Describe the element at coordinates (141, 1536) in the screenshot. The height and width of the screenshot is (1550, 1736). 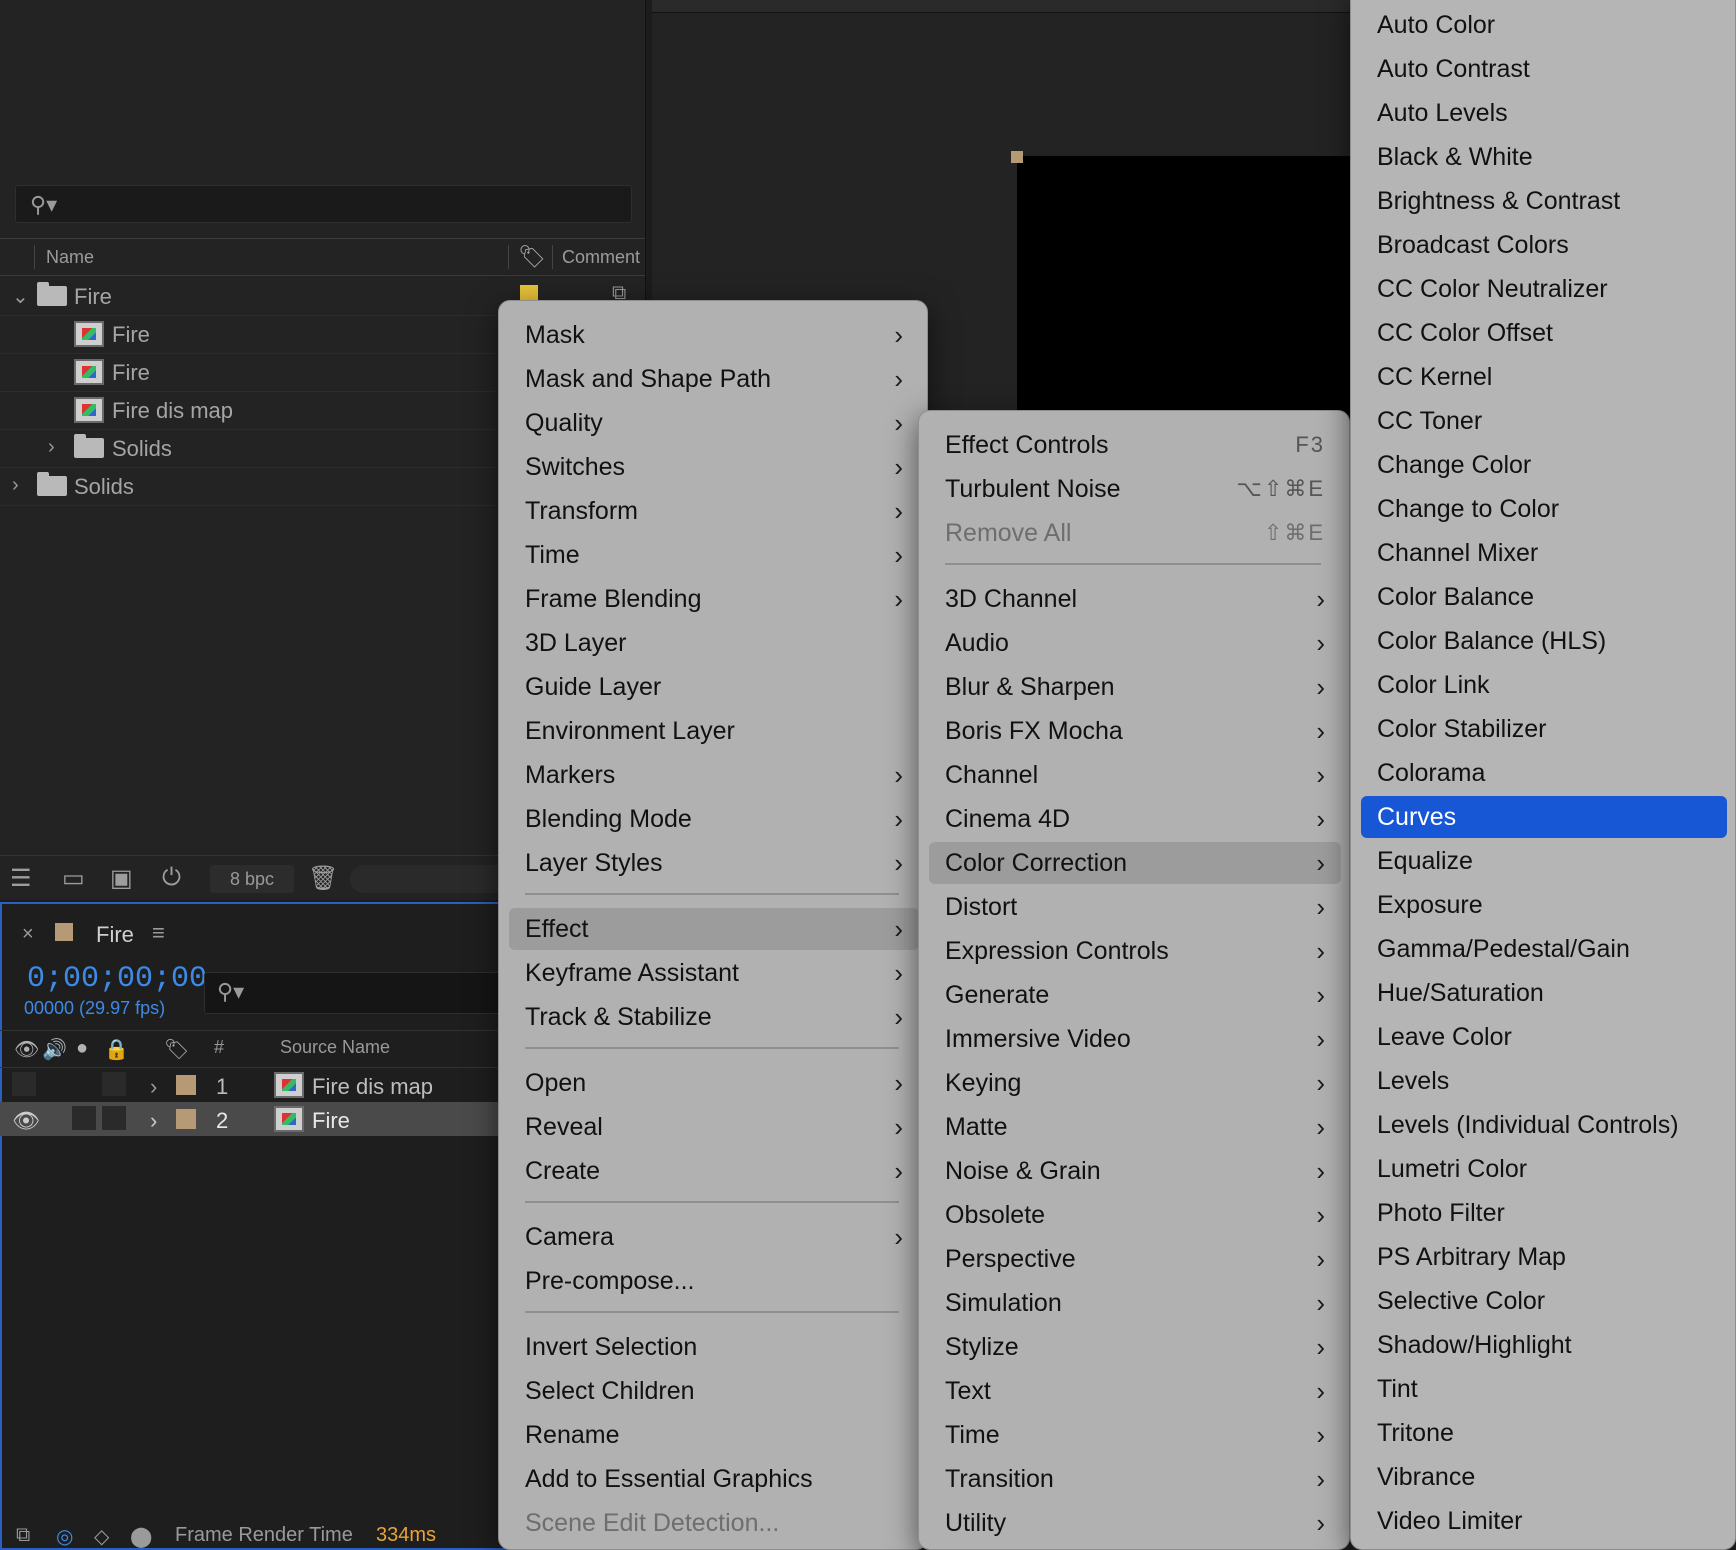
I see `graph-editor-icon: ⬤` at that location.